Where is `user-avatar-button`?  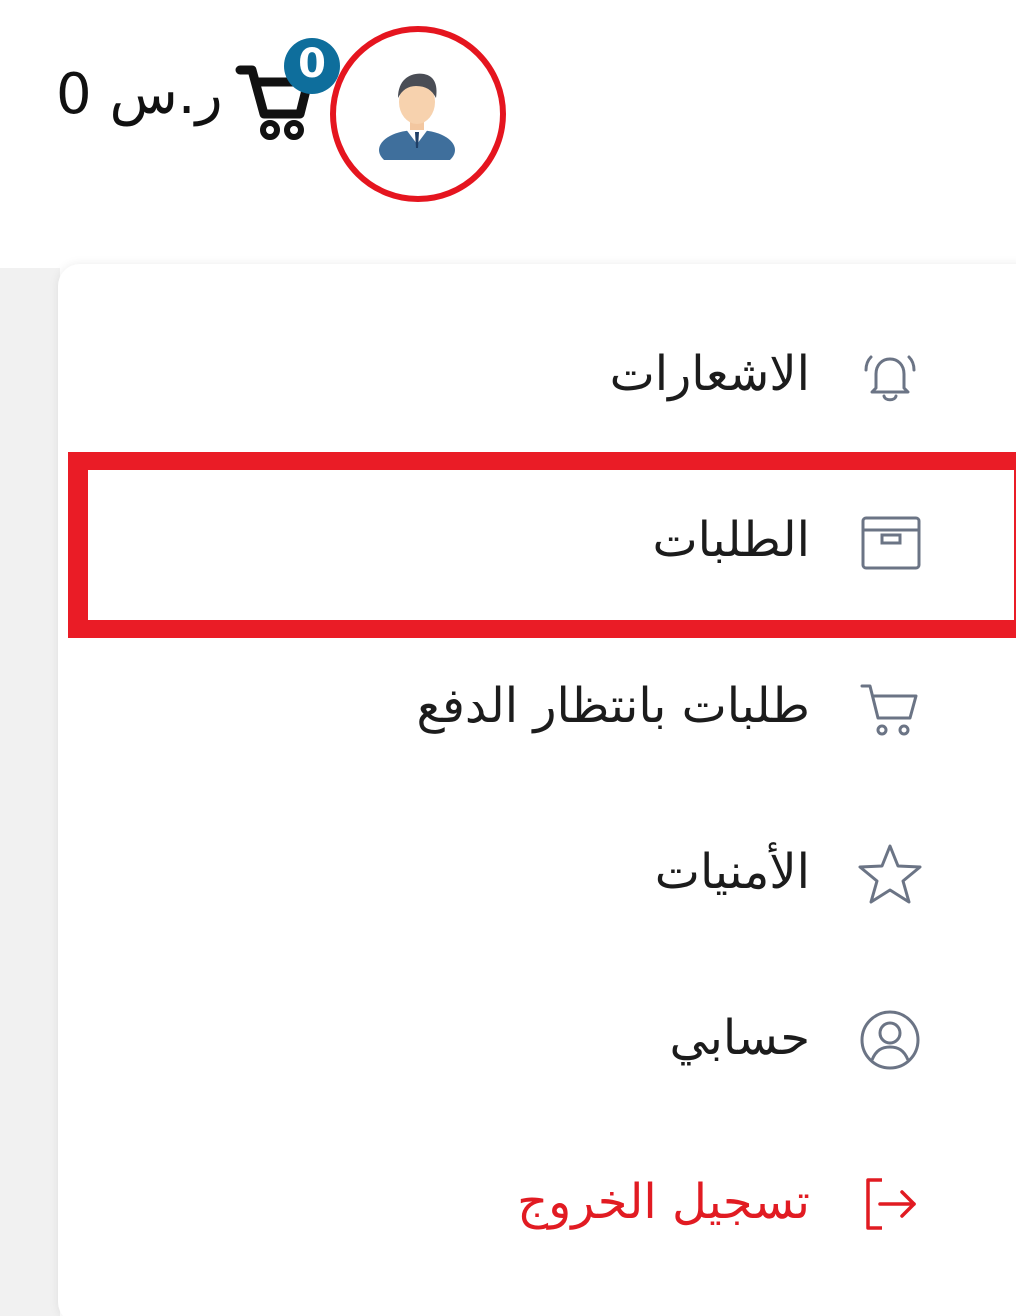 user-avatar-button is located at coordinates (418, 114).